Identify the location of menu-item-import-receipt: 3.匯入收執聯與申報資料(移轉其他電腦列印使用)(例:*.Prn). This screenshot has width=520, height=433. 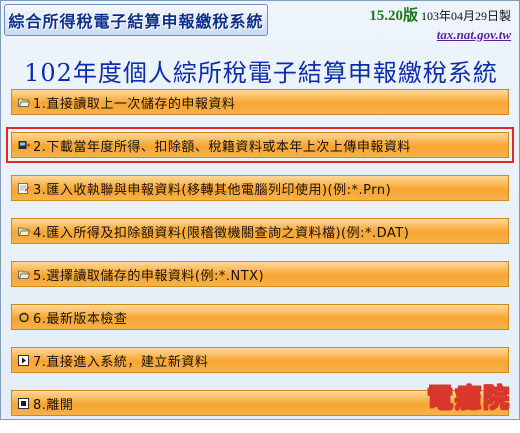
(260, 188).